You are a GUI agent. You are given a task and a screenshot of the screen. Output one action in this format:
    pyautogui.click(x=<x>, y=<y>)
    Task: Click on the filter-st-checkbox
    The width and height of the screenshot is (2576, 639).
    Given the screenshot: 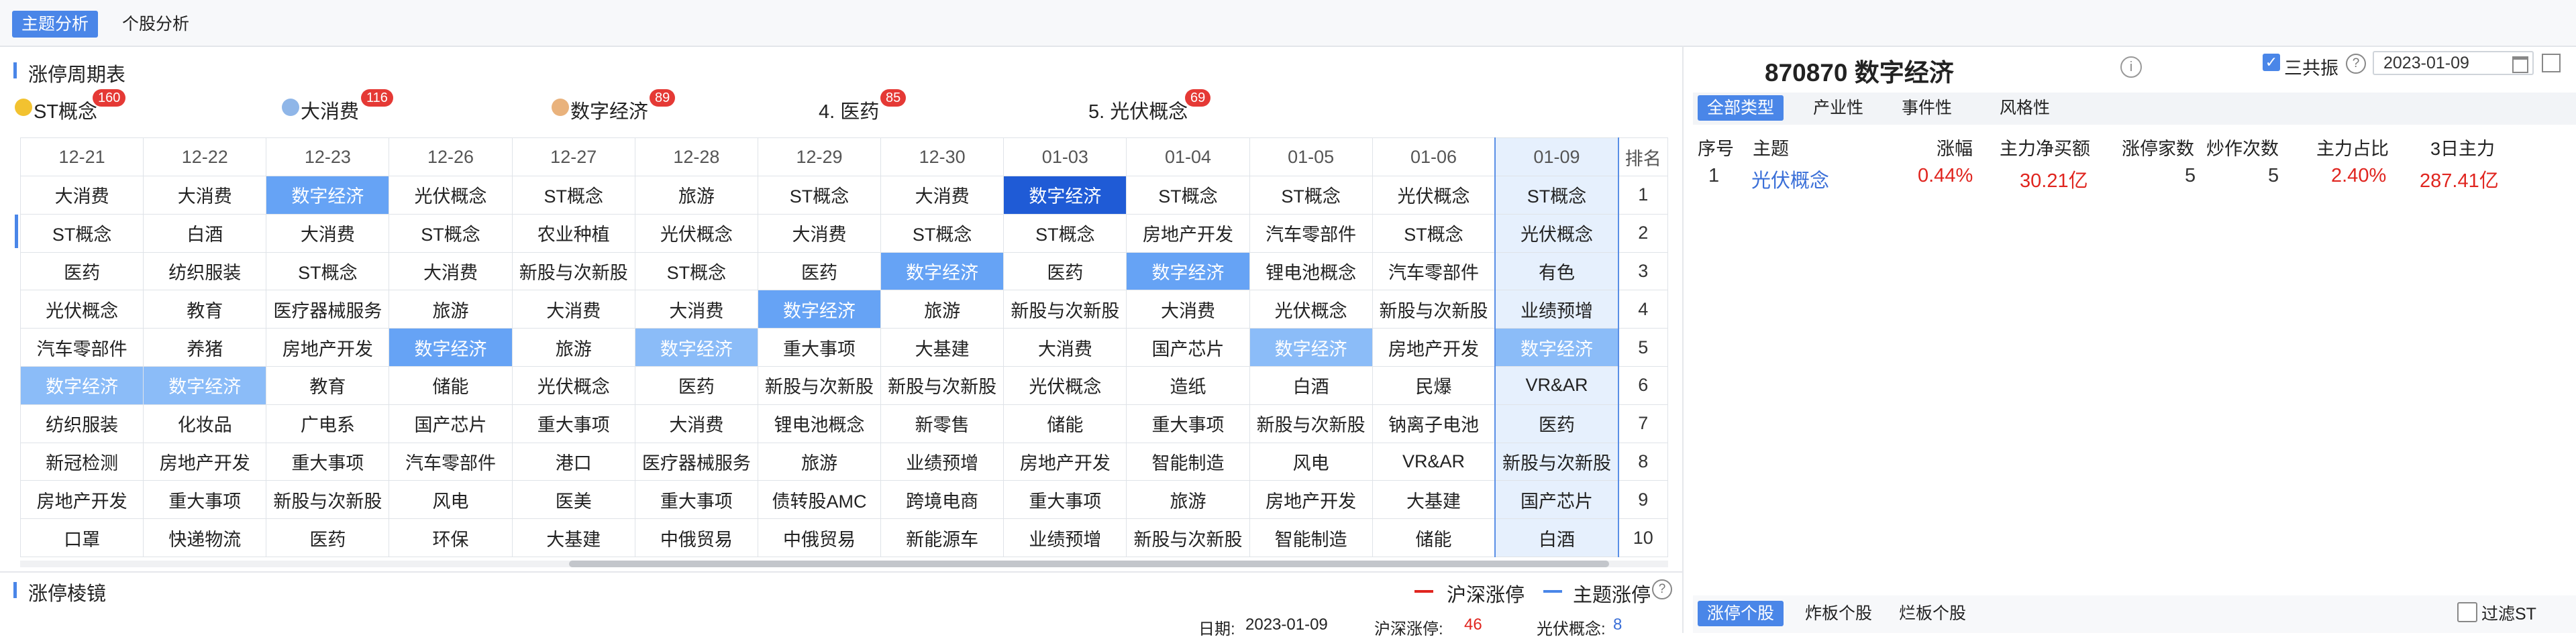 What is the action you would take?
    pyautogui.click(x=2467, y=612)
    